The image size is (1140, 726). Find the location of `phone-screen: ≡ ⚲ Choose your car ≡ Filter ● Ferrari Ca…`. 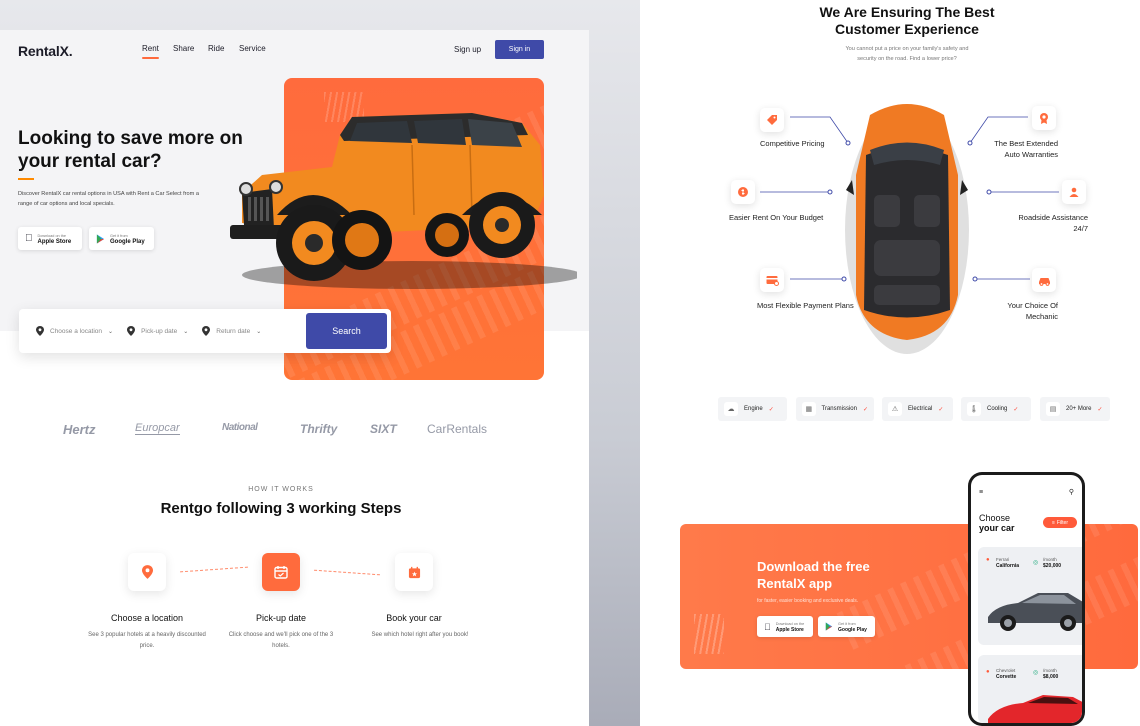

phone-screen: ≡ ⚲ Choose your car ≡ Filter ● Ferrari Ca… is located at coordinates (1026, 599).